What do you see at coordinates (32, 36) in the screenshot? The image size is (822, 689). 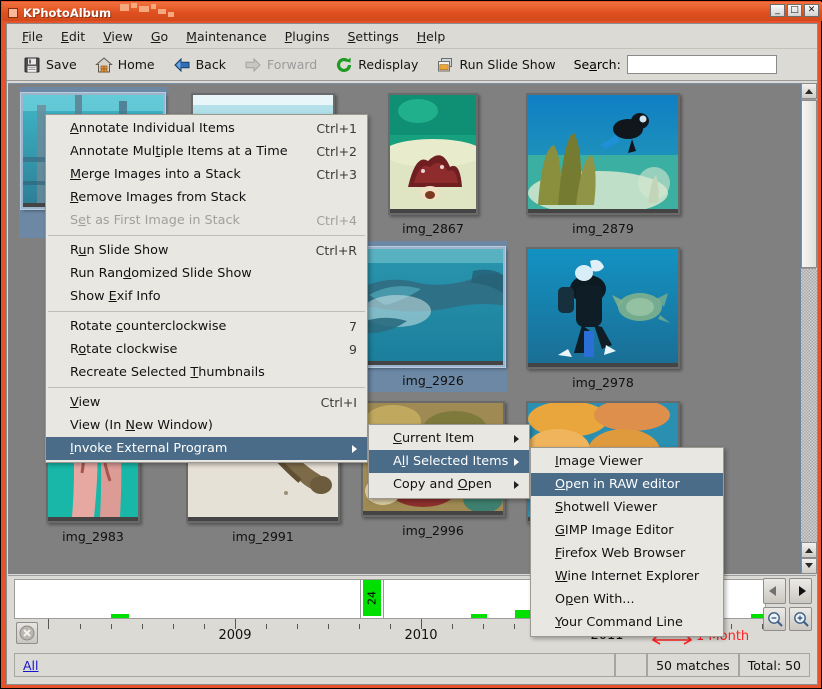 I see `menu-file: File` at bounding box center [32, 36].